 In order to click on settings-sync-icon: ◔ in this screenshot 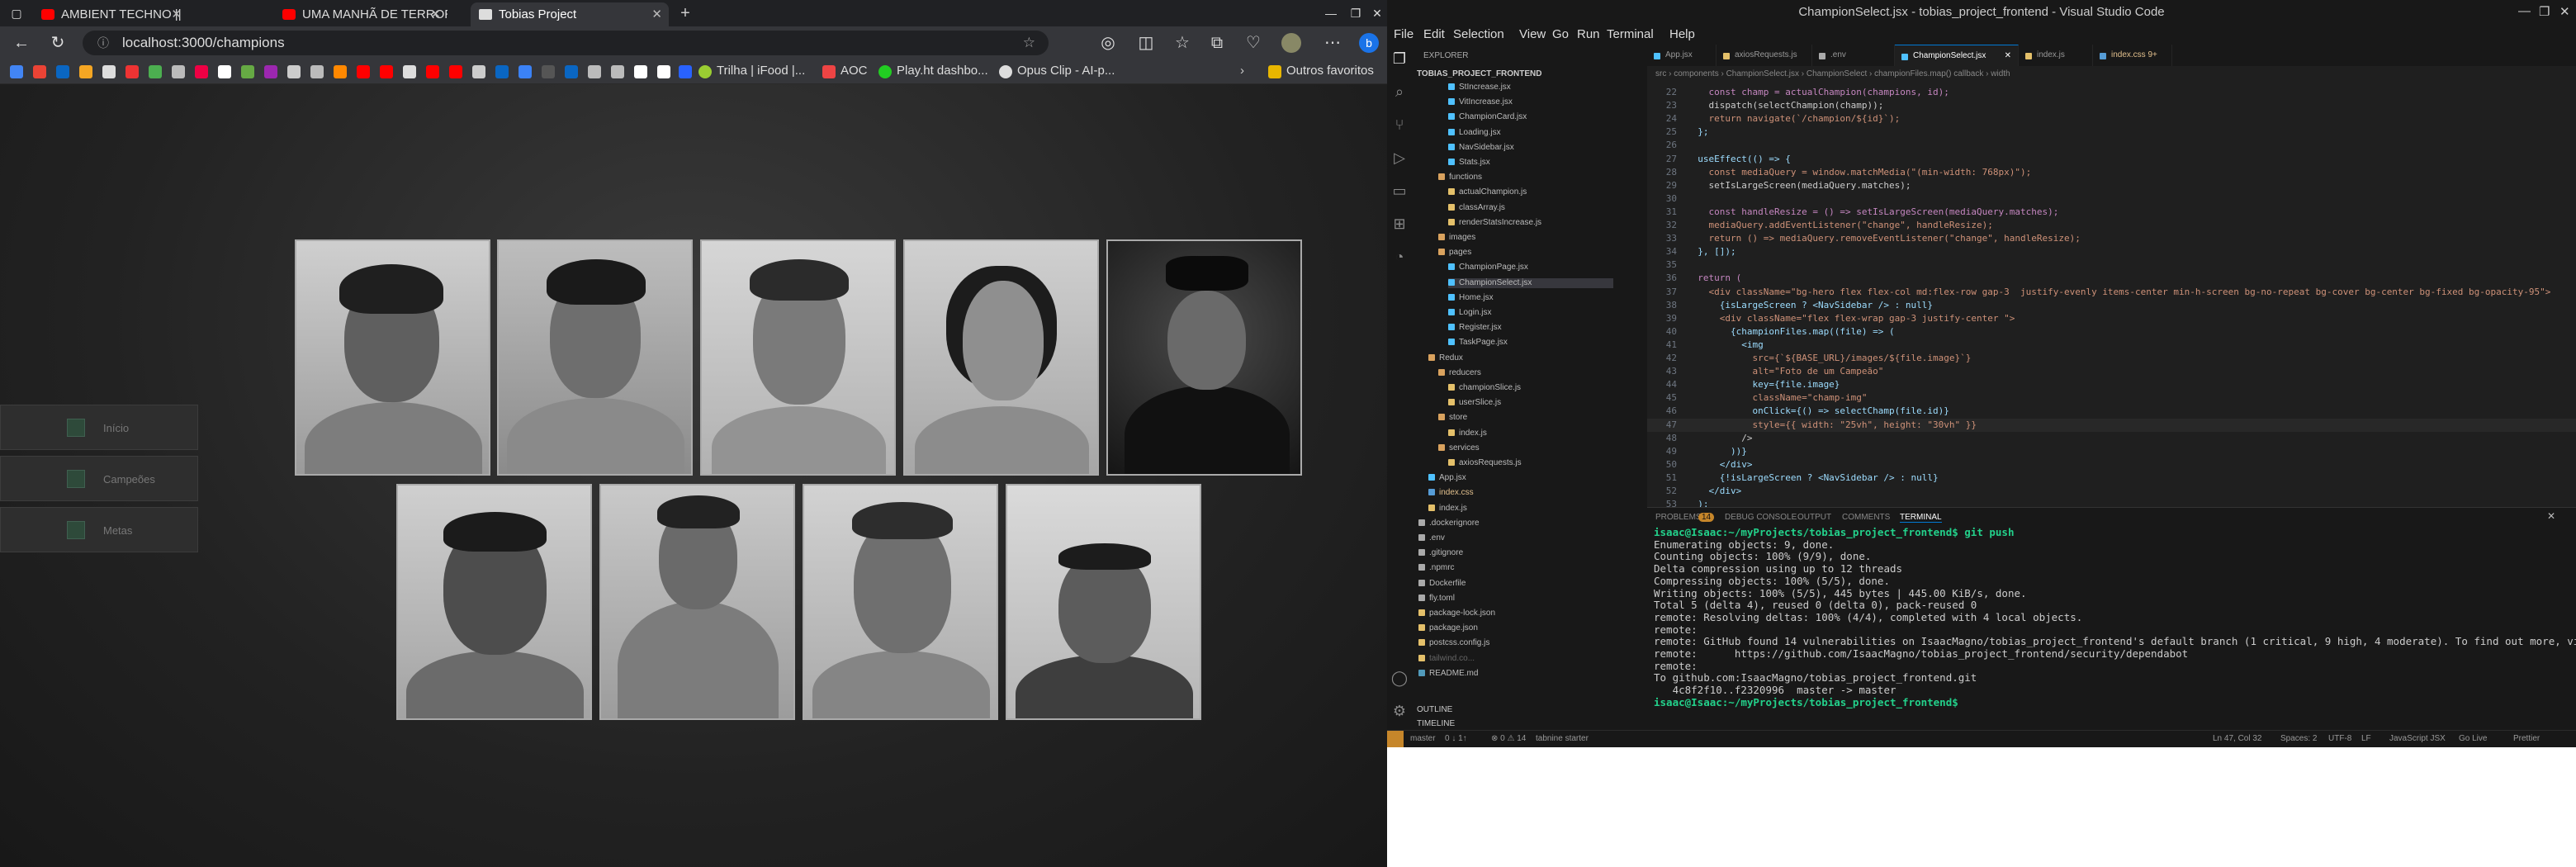, I will do `click(1399, 257)`.